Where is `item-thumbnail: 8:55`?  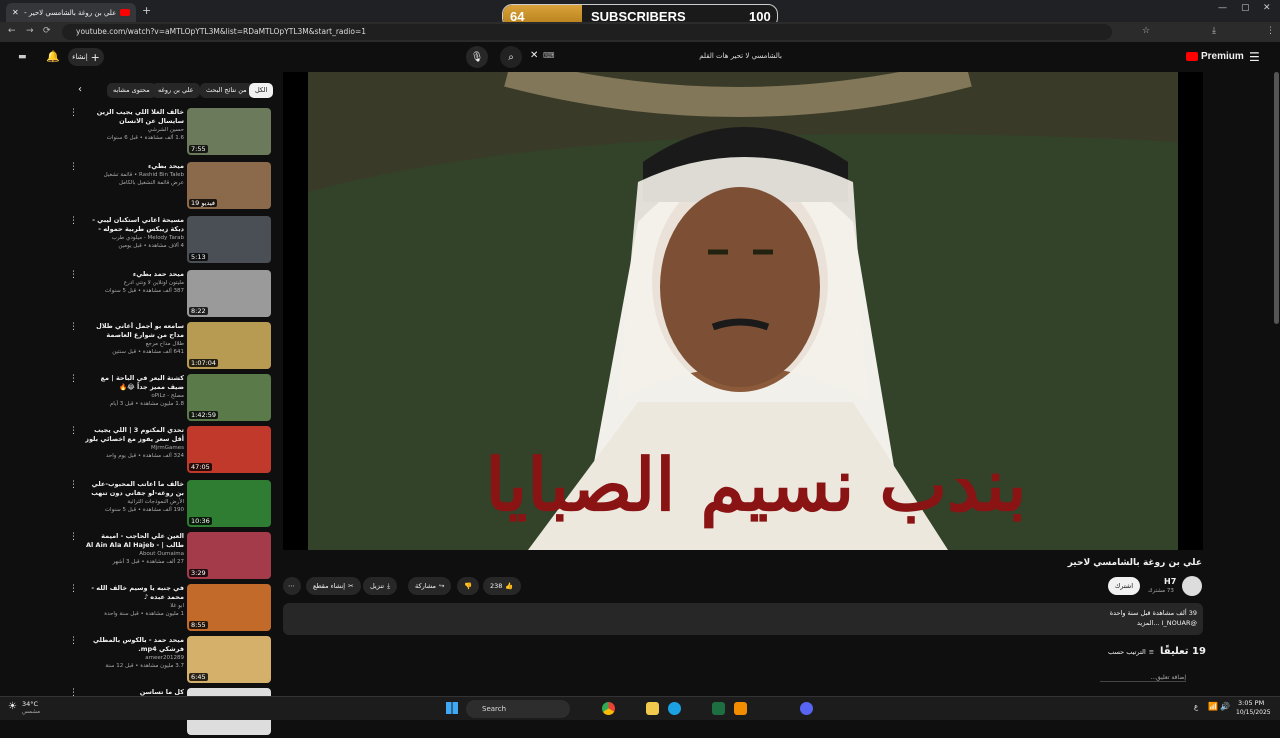 item-thumbnail: 8:55 is located at coordinates (229, 607).